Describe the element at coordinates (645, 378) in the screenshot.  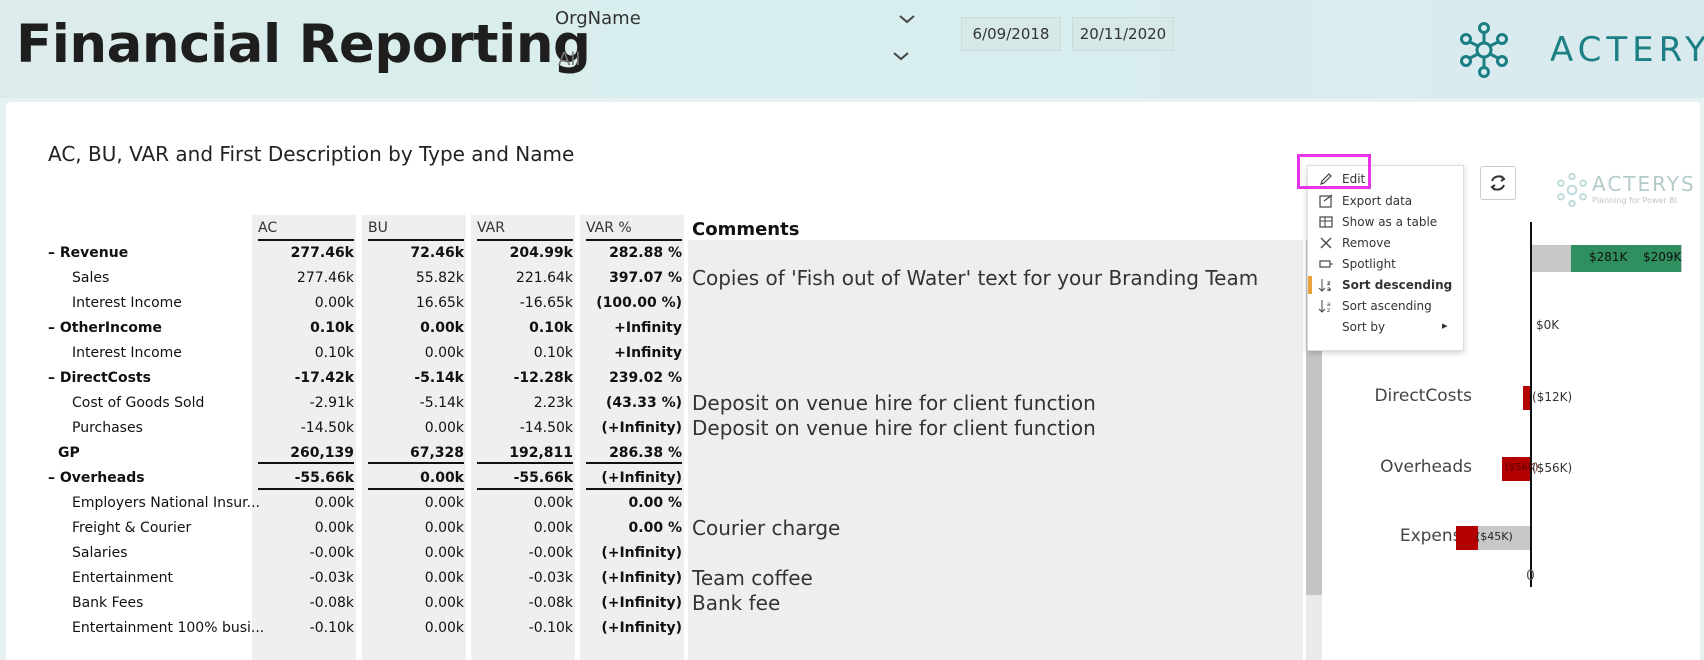
I see `var-percent-value: 239.02 %` at that location.